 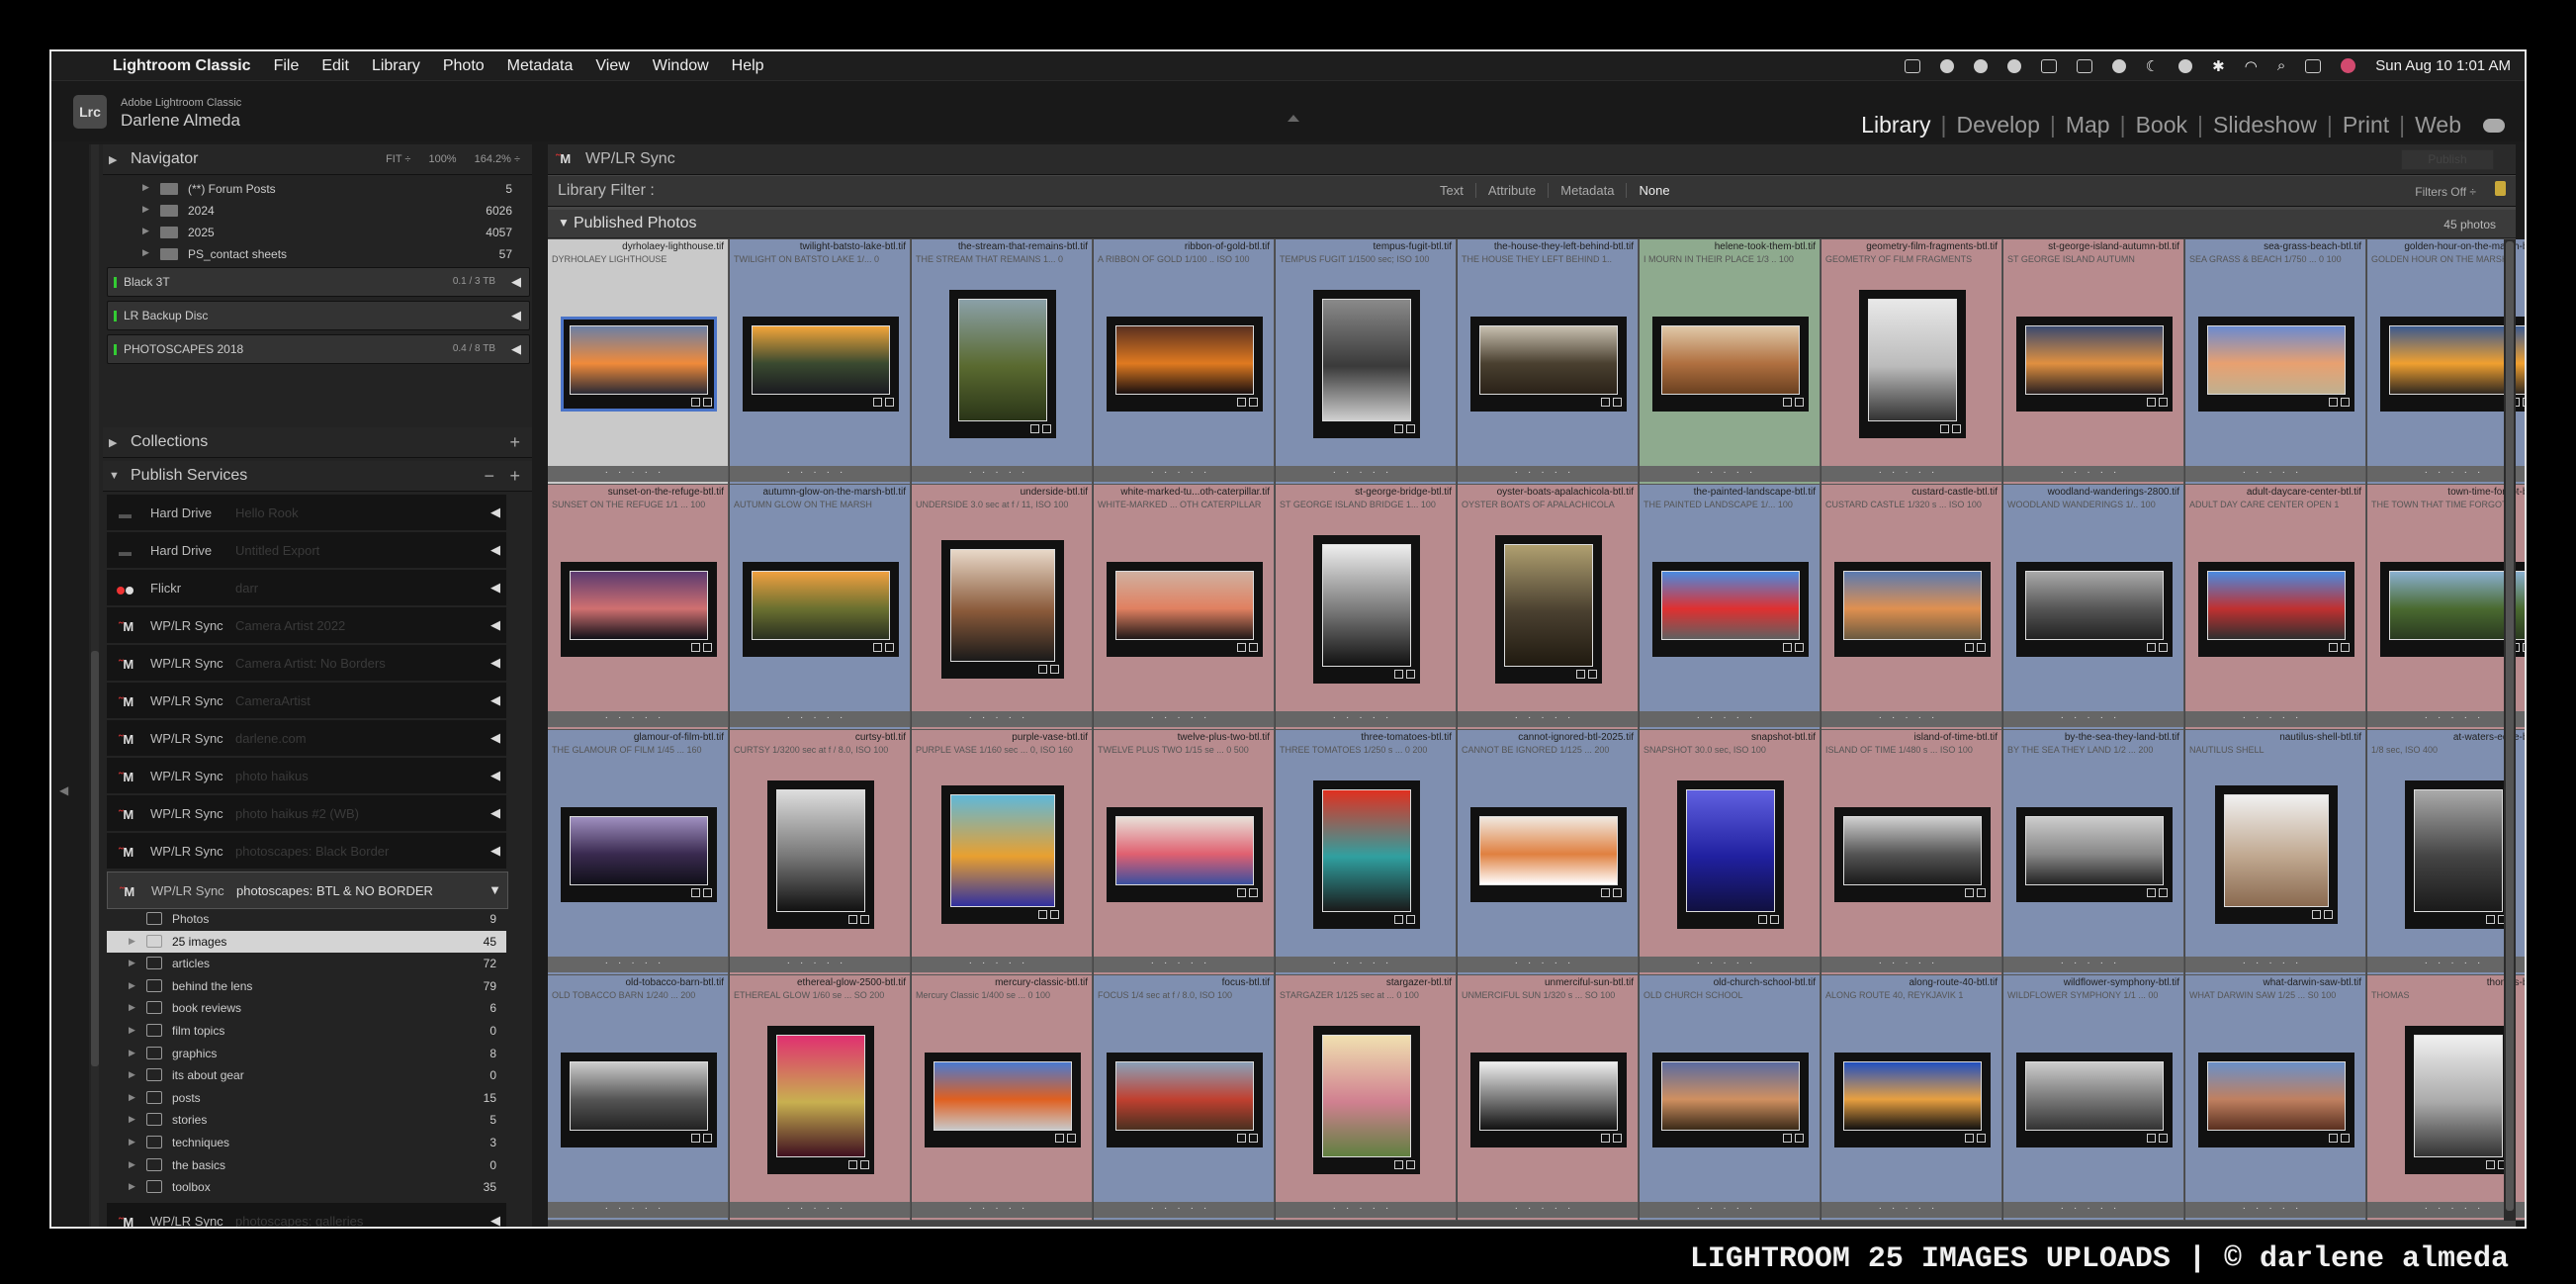 What do you see at coordinates (306, 1120) in the screenshot?
I see `published-collection-row: ▶ stories 5` at bounding box center [306, 1120].